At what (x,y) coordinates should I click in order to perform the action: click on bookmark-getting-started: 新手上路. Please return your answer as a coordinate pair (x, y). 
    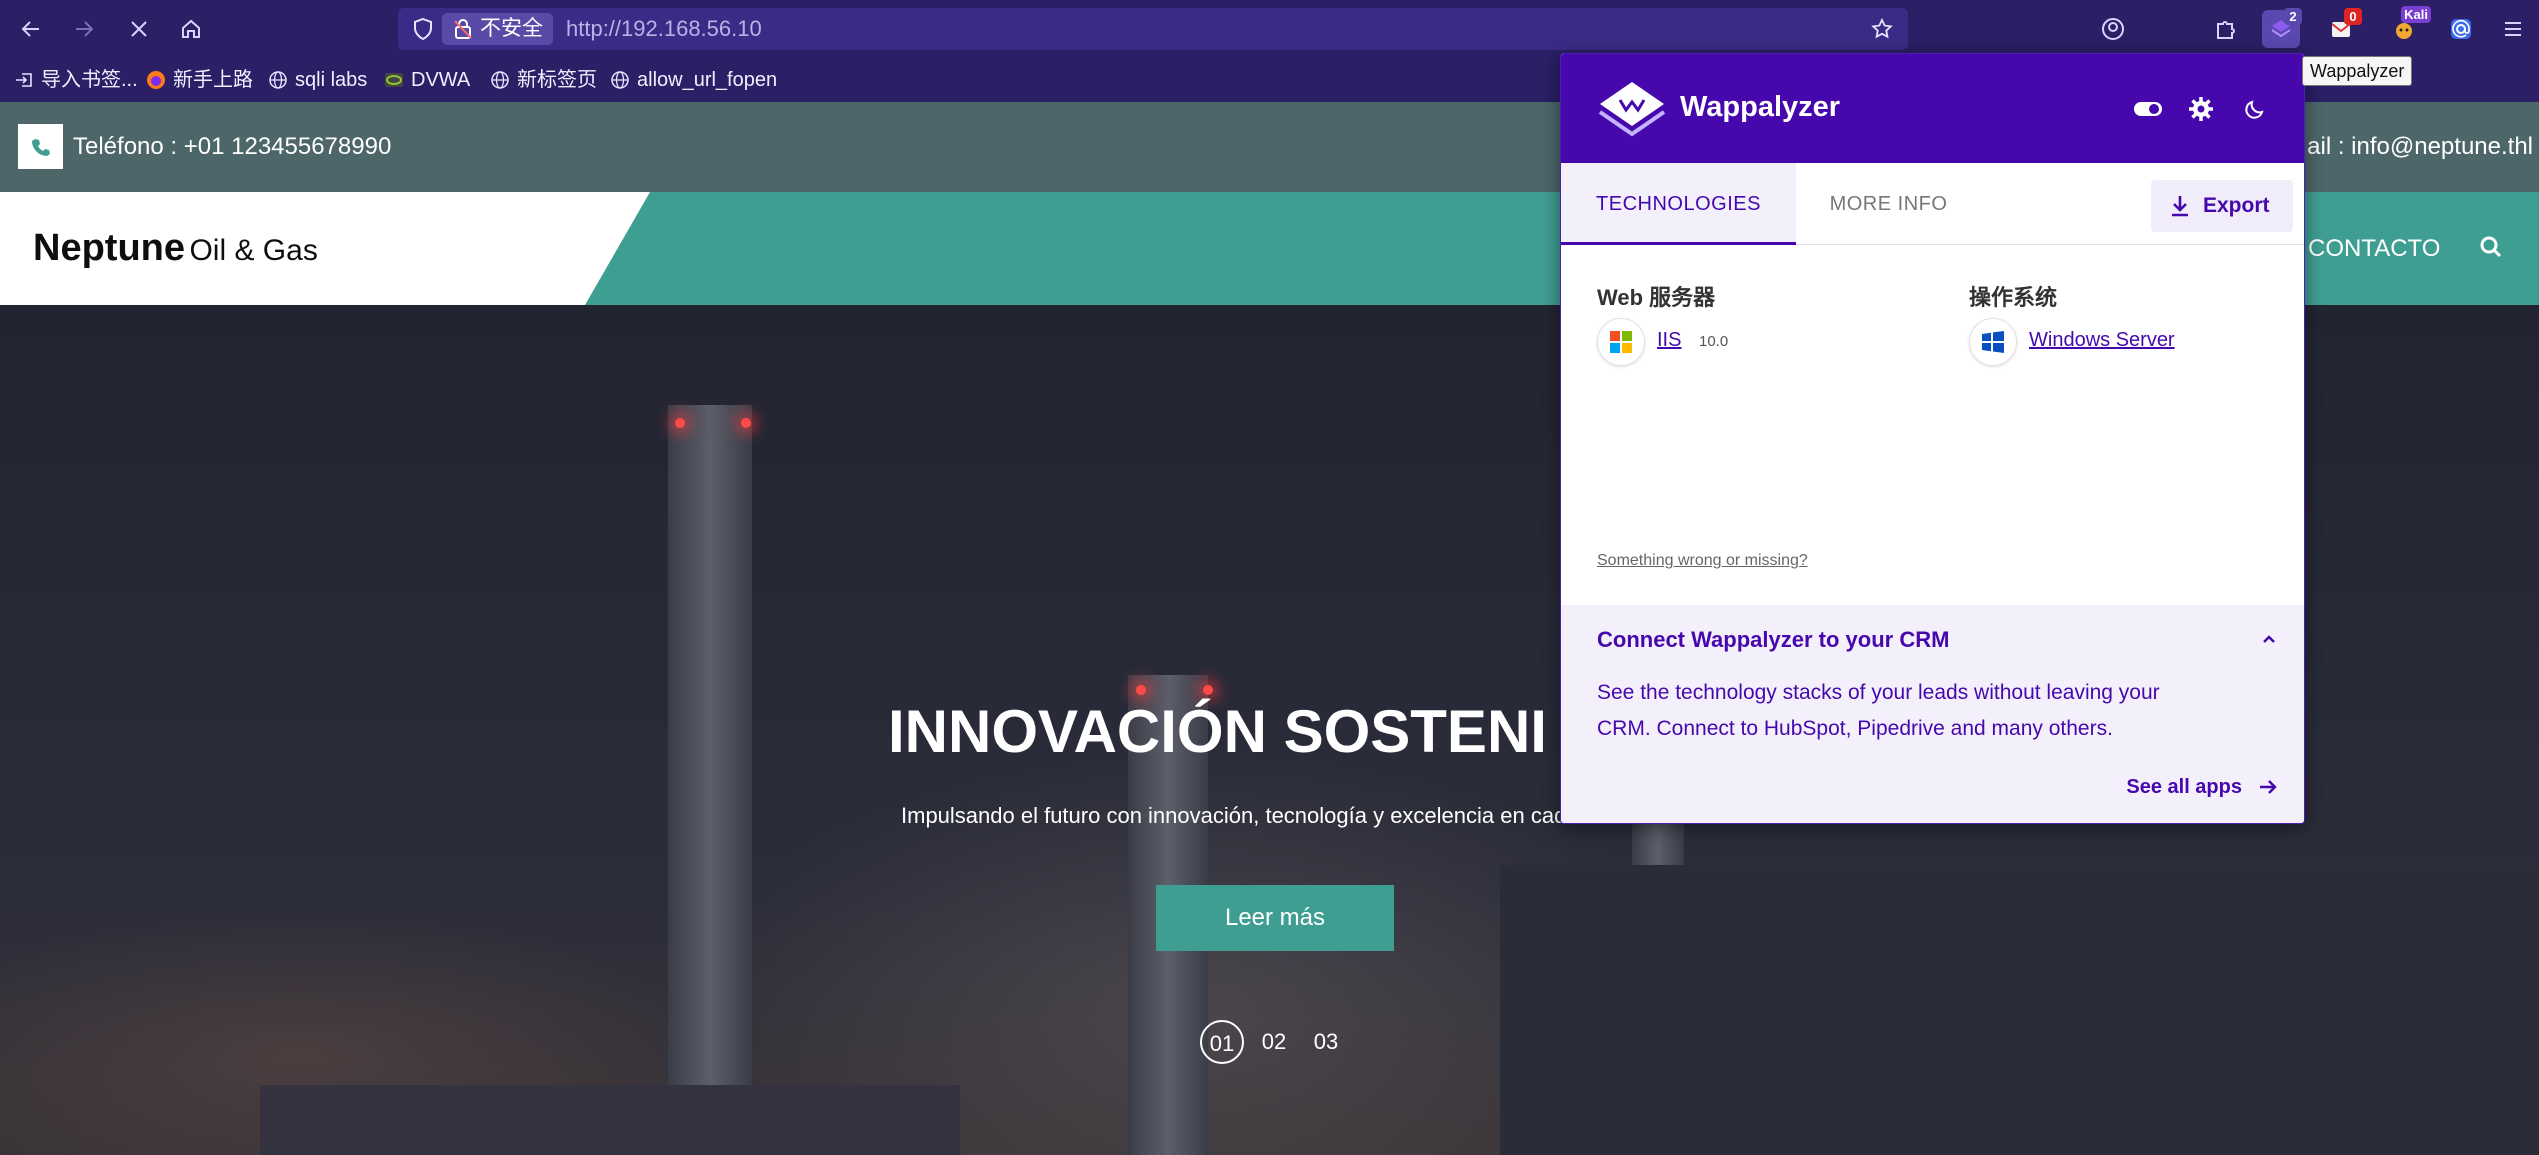
    Looking at the image, I should click on (199, 80).